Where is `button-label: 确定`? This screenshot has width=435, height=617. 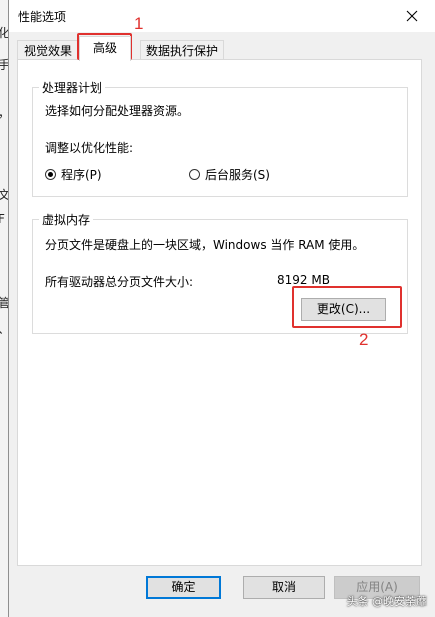 button-label: 确定 is located at coordinates (183, 587).